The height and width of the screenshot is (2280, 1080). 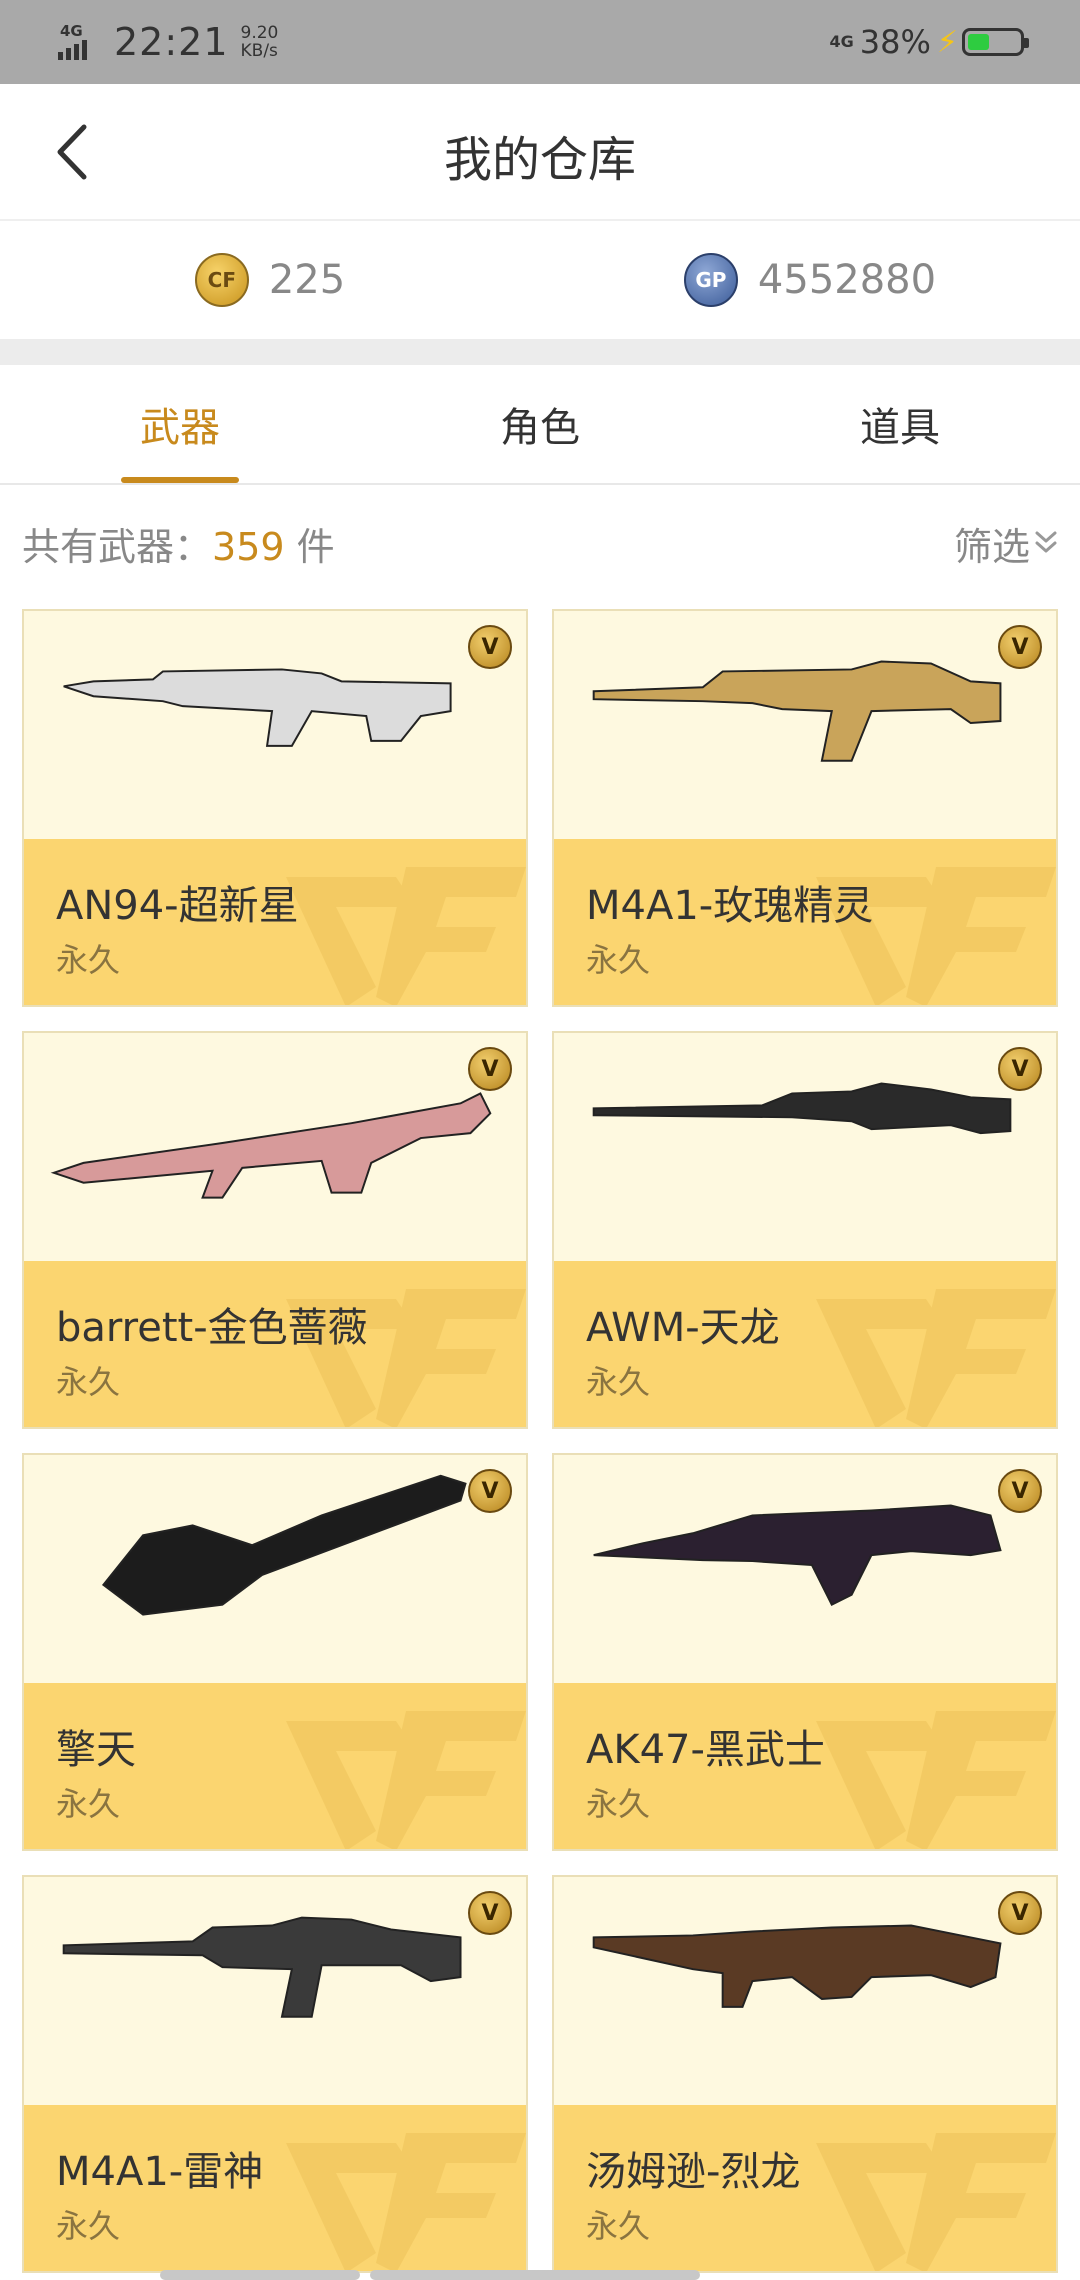 What do you see at coordinates (275, 2188) in the screenshot?
I see `weapon-info: M4A1-雷神永久` at bounding box center [275, 2188].